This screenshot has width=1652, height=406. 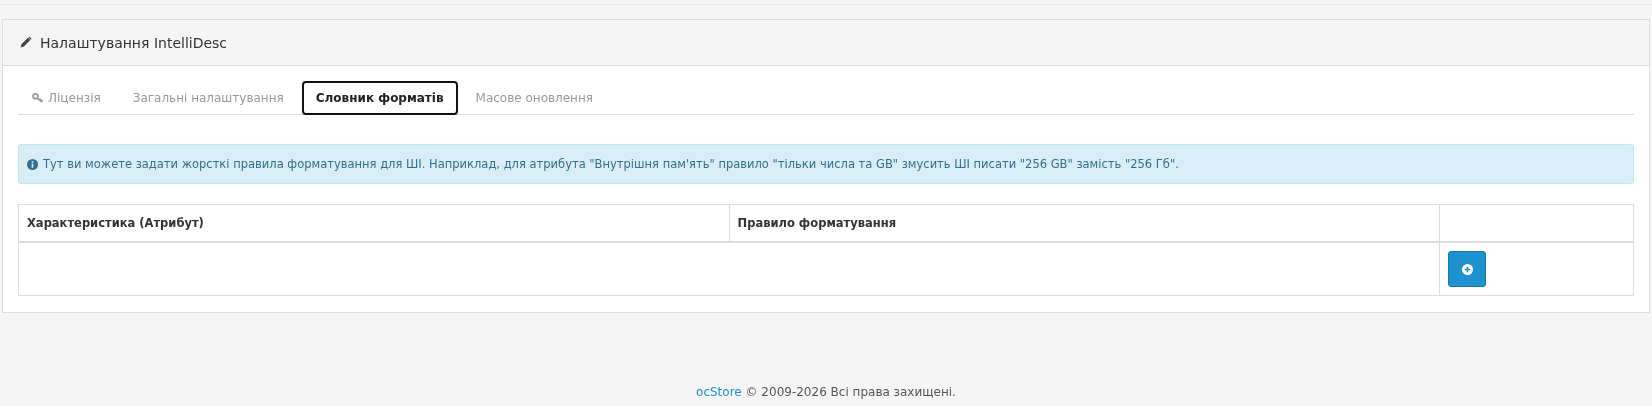 I want to click on add-button, so click(x=1467, y=269).